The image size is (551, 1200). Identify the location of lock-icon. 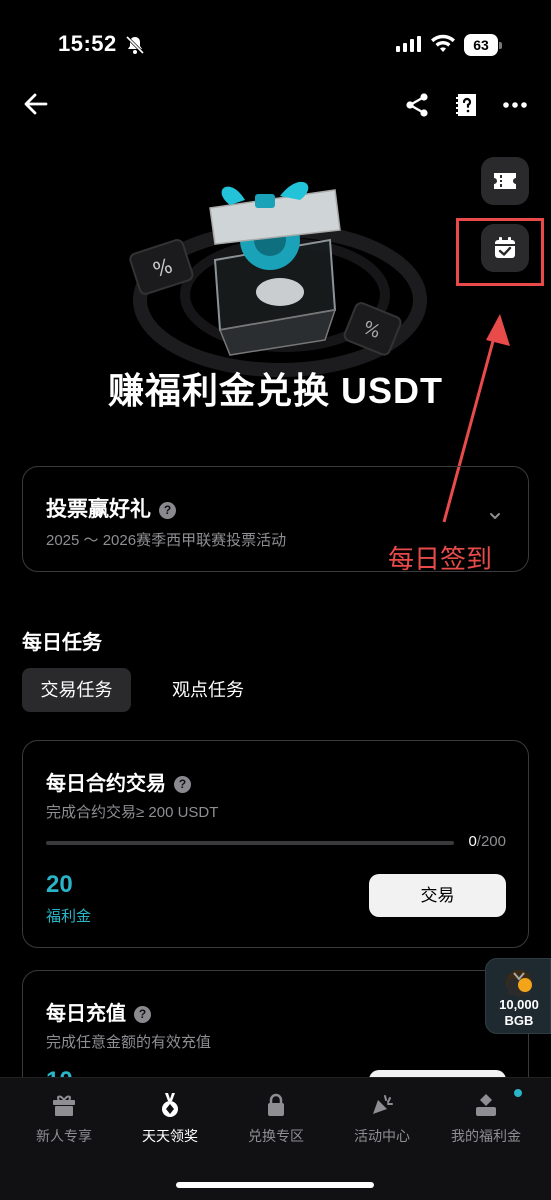
(276, 1104).